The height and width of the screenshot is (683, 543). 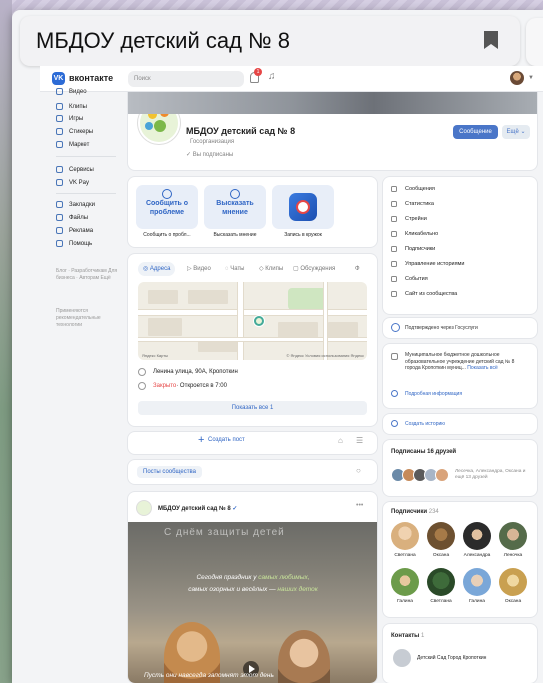 I want to click on tab-clips: ◇ Клипы, so click(x=271, y=269).